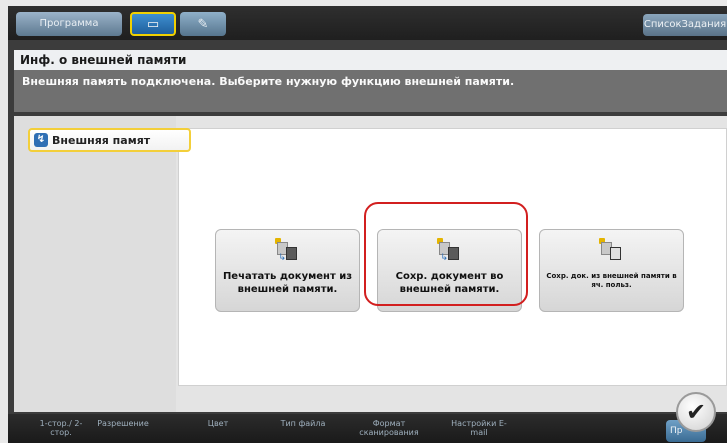 The width and height of the screenshot is (727, 443). I want to click on page-title: Инф. о внешней памяти, so click(370, 60).